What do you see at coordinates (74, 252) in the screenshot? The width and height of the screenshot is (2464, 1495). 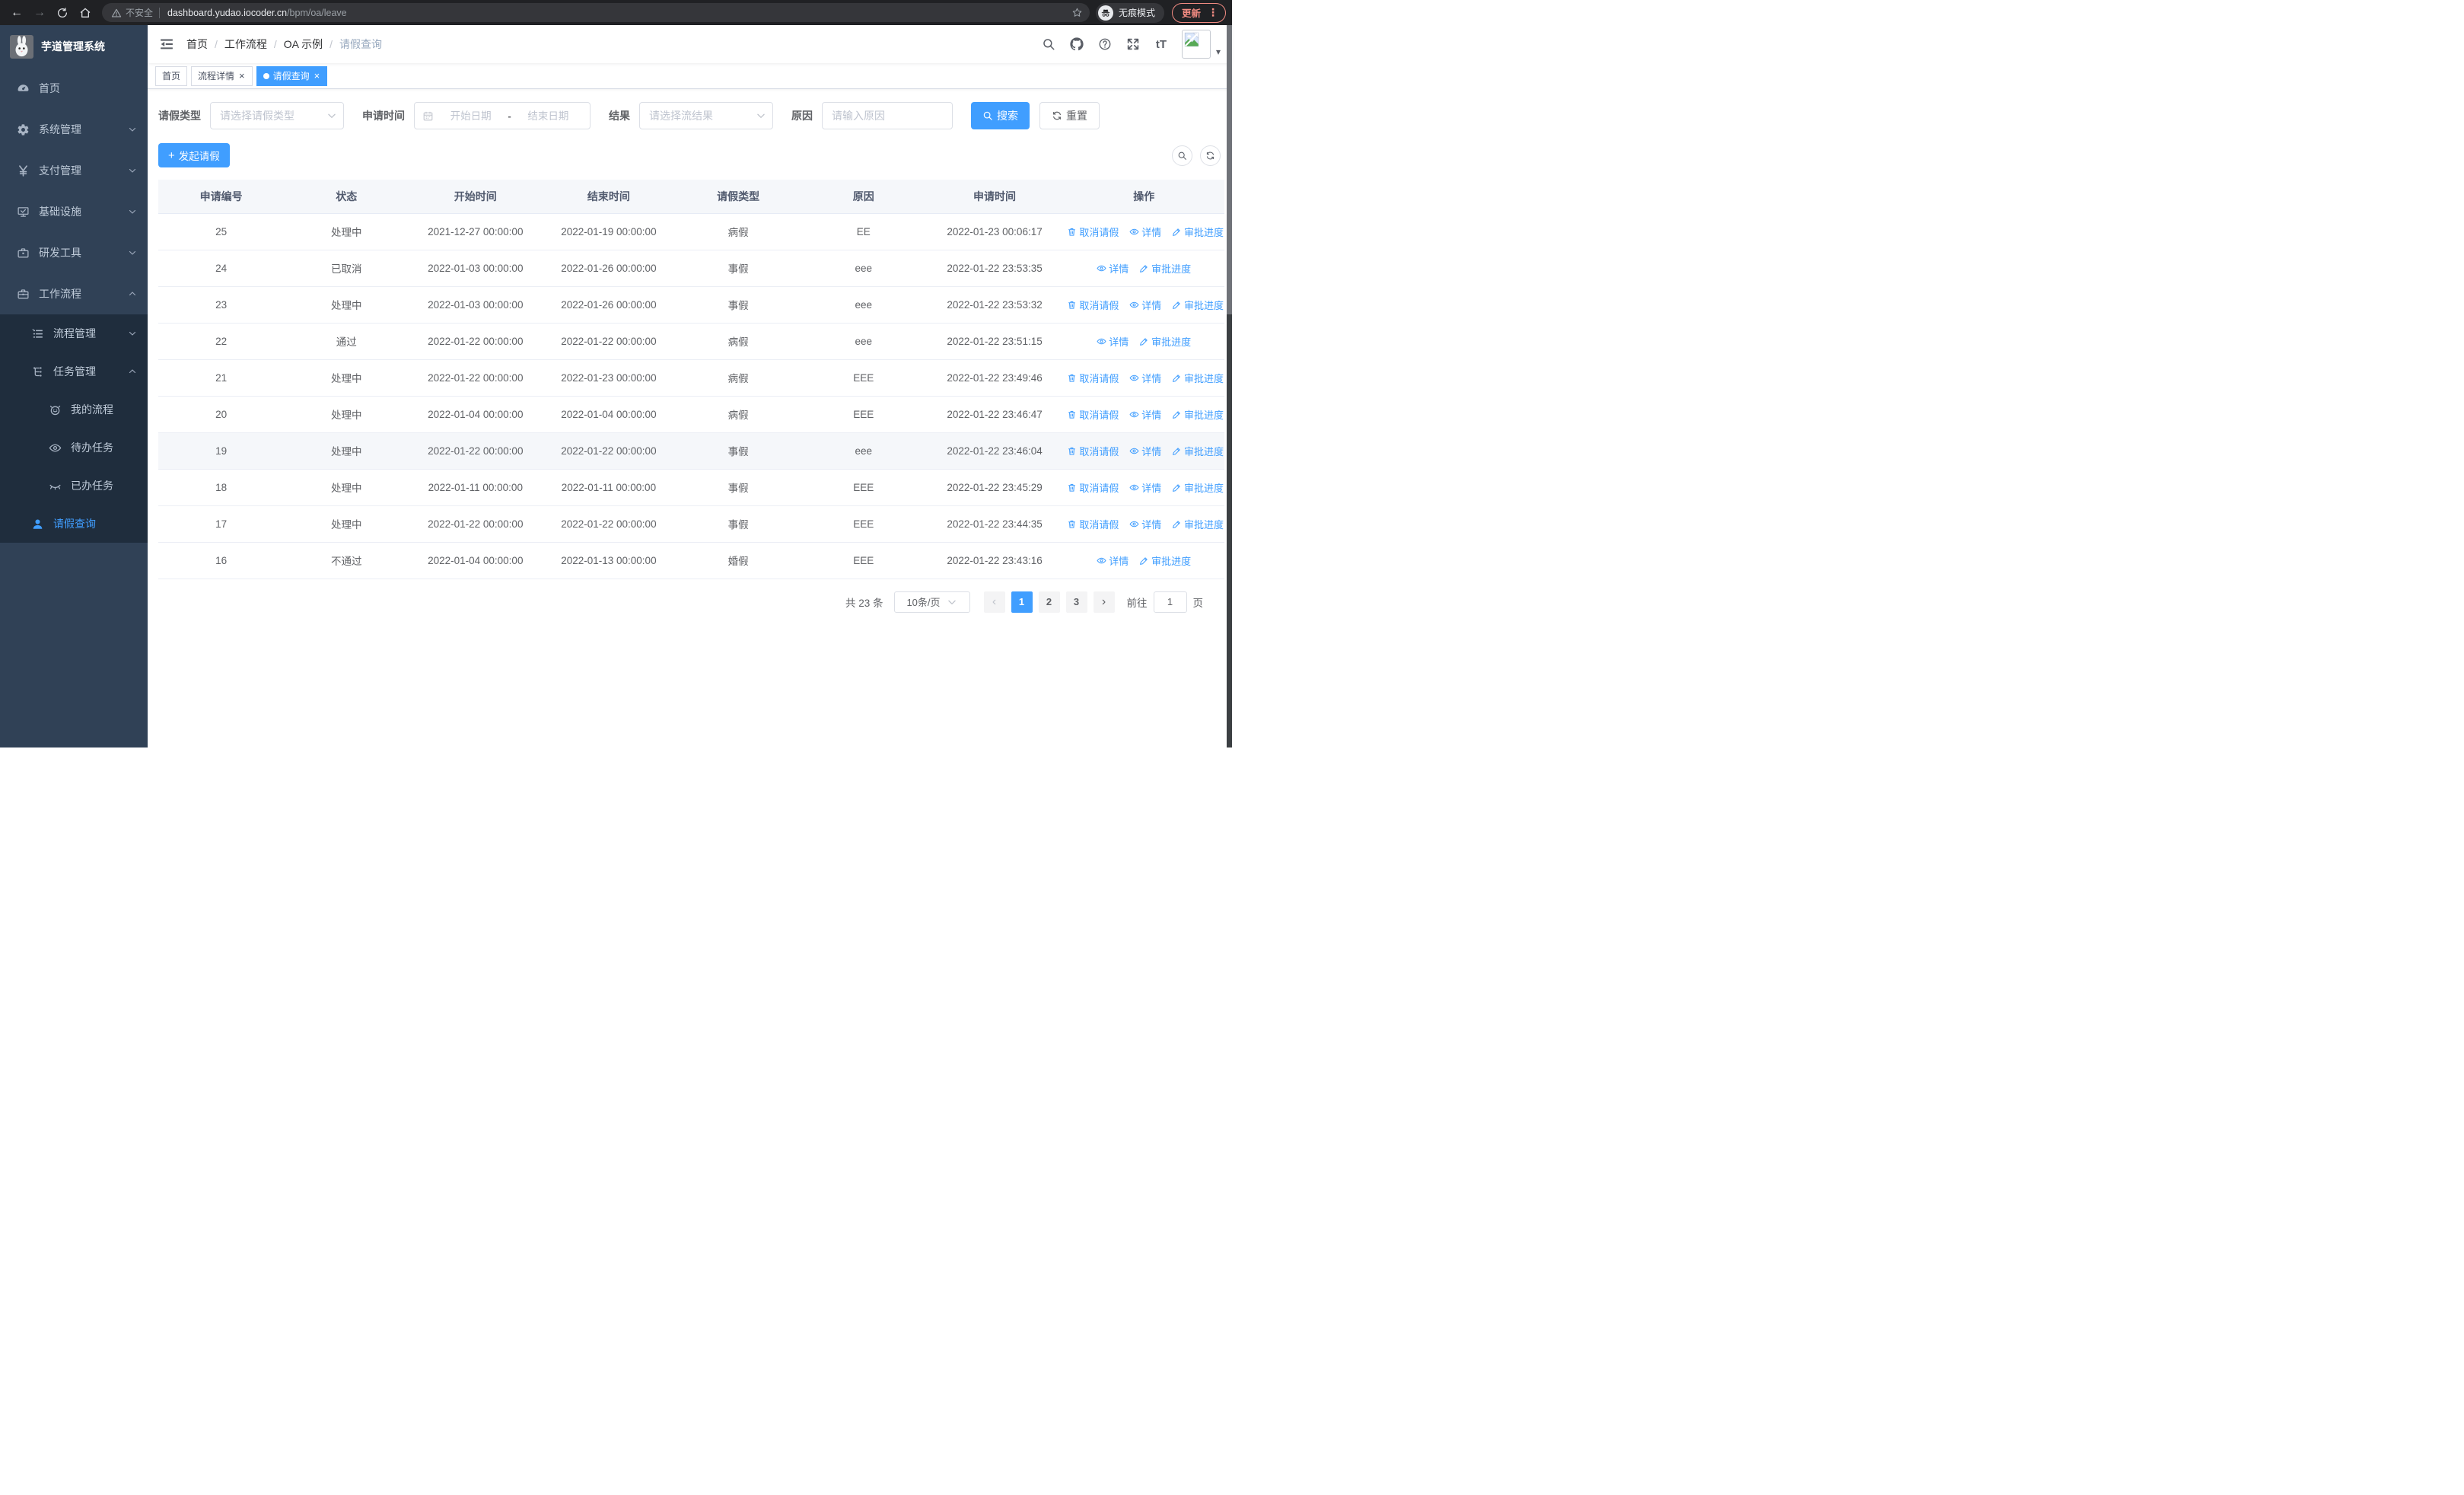 I see `sidebar-item: 研发工具` at bounding box center [74, 252].